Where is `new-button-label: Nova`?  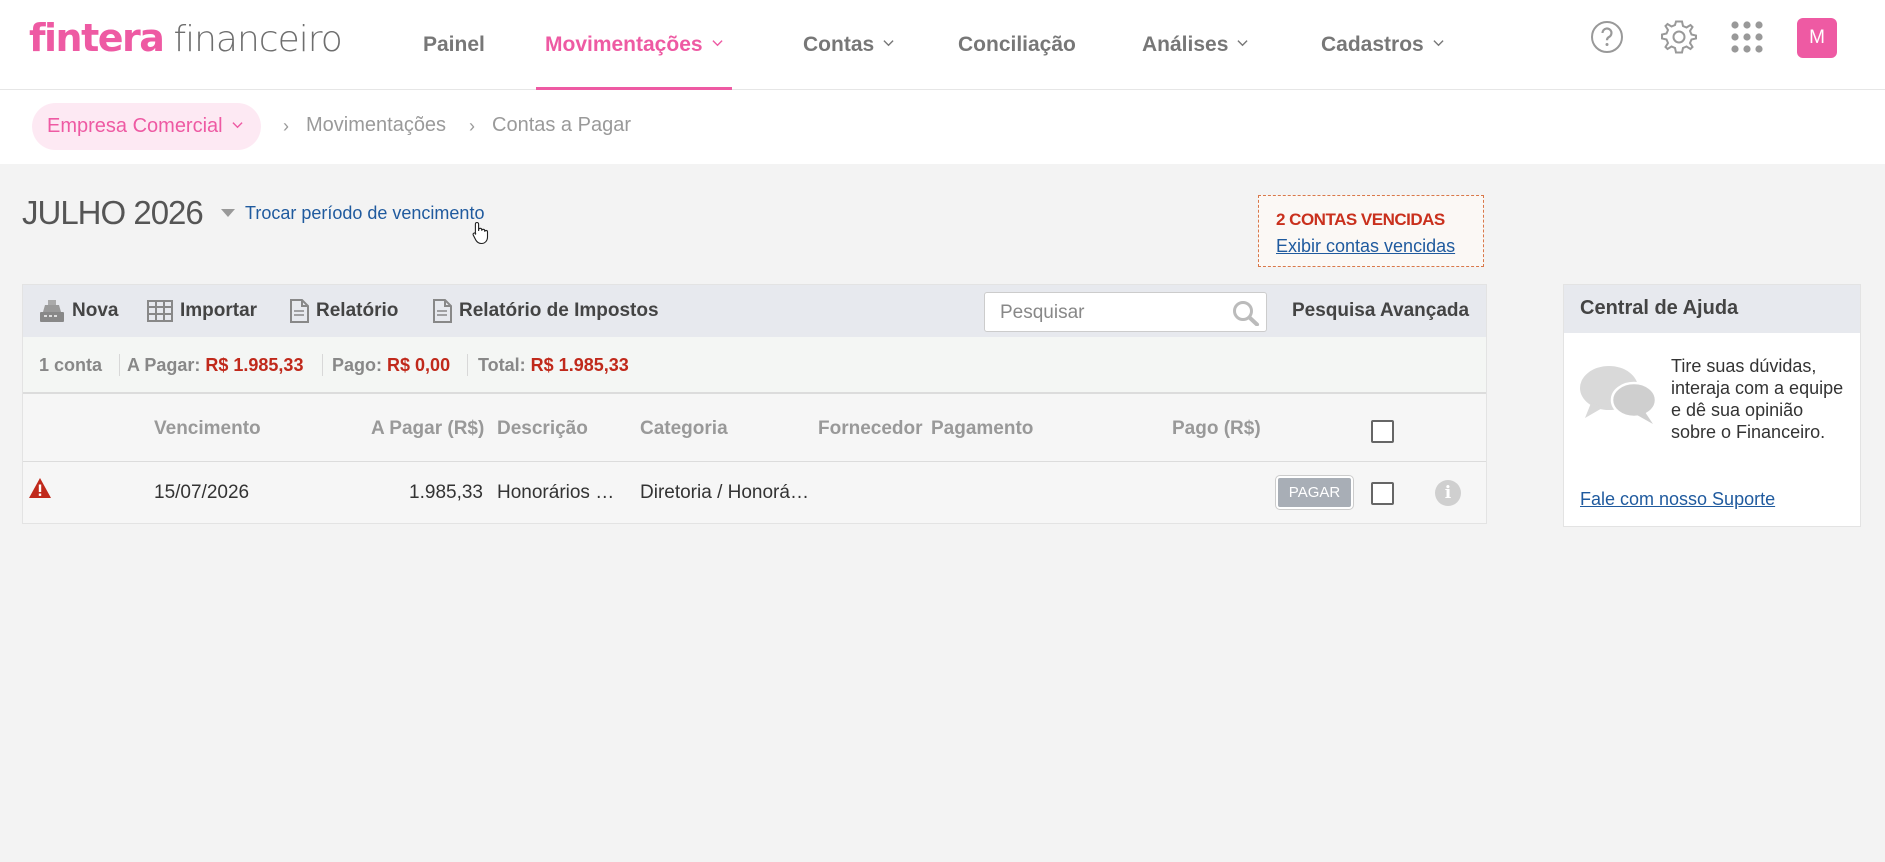
new-button-label: Nova is located at coordinates (95, 310).